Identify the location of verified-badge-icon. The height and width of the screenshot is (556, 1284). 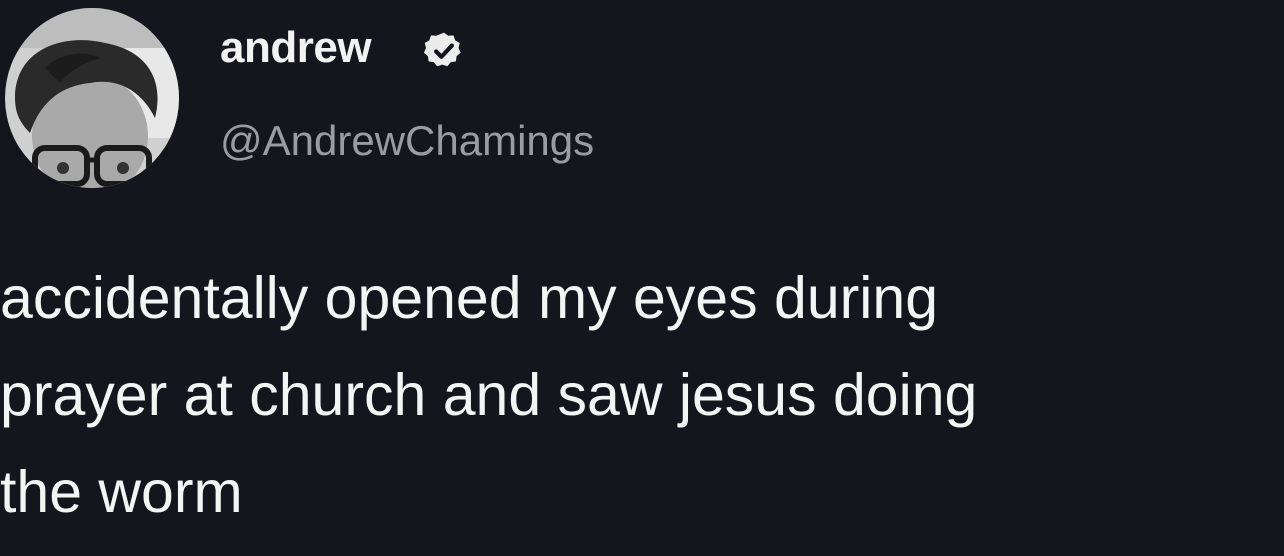
(444, 51).